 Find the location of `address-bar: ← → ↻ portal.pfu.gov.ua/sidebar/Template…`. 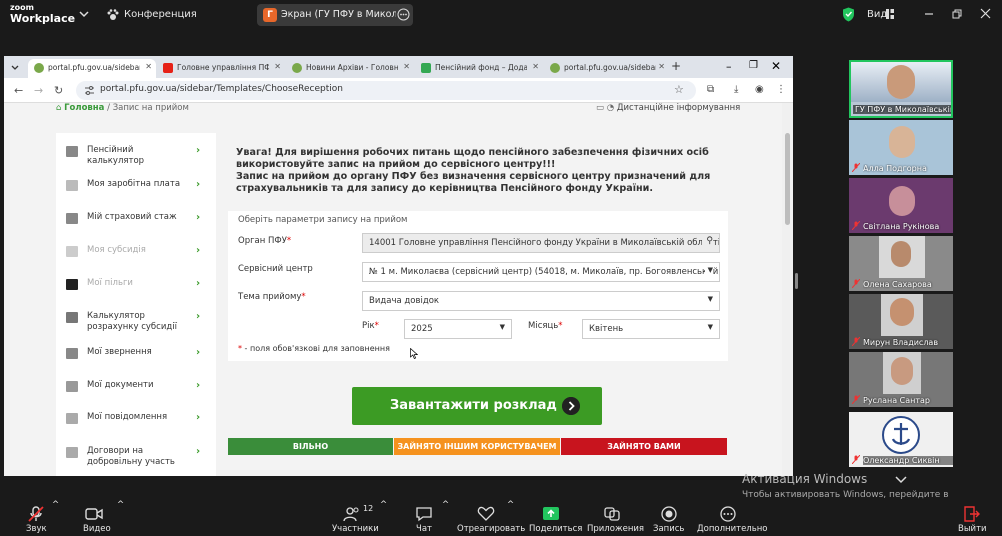

address-bar: ← → ↻ portal.pfu.gov.ua/sidebar/Template… is located at coordinates (398, 90).